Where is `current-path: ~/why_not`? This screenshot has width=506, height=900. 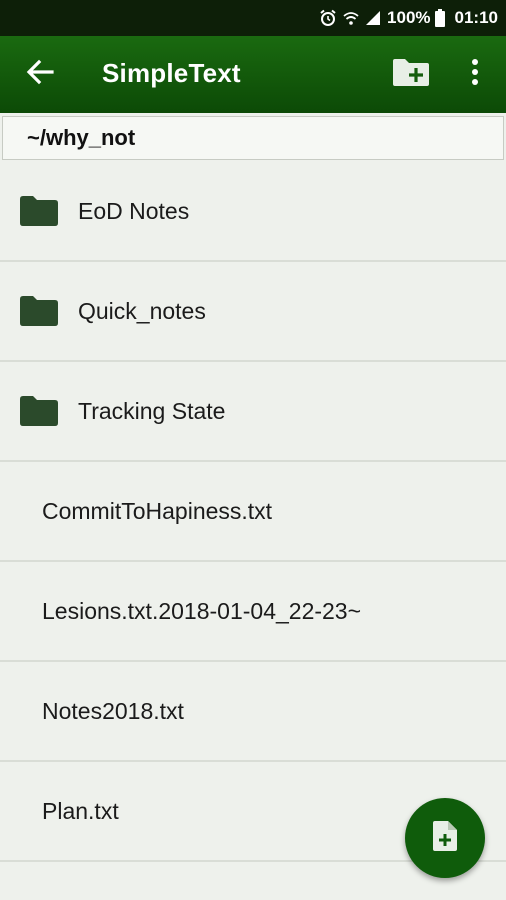 current-path: ~/why_not is located at coordinates (253, 138).